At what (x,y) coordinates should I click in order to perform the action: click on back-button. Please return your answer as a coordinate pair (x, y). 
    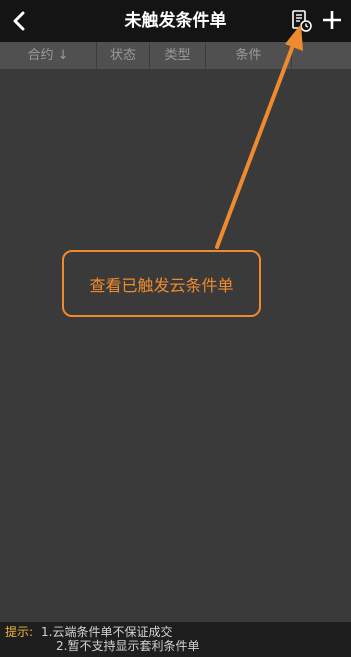
    Looking at the image, I should click on (19, 21).